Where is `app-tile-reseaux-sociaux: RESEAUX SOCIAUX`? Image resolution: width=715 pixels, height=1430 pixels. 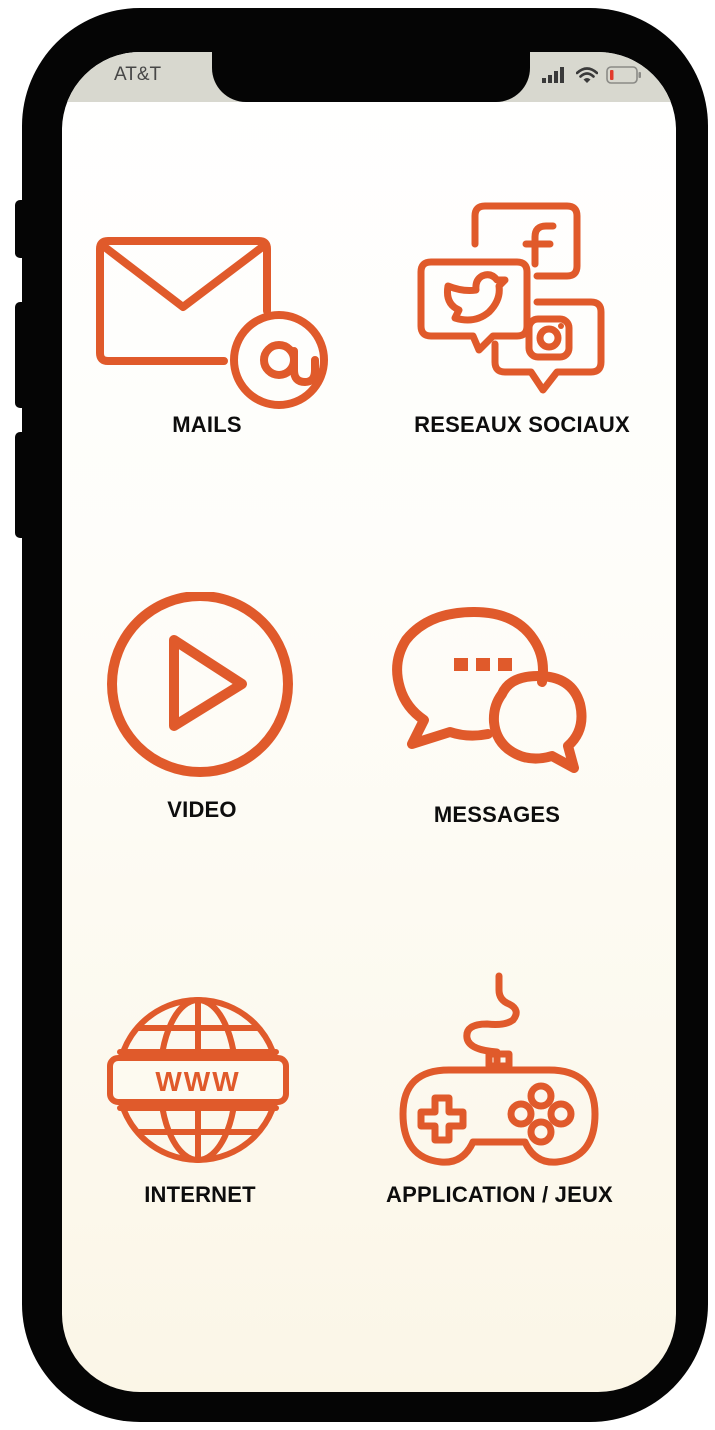
app-tile-reseaux-sociaux: RESEAUX SOCIAUX is located at coordinates (522, 327).